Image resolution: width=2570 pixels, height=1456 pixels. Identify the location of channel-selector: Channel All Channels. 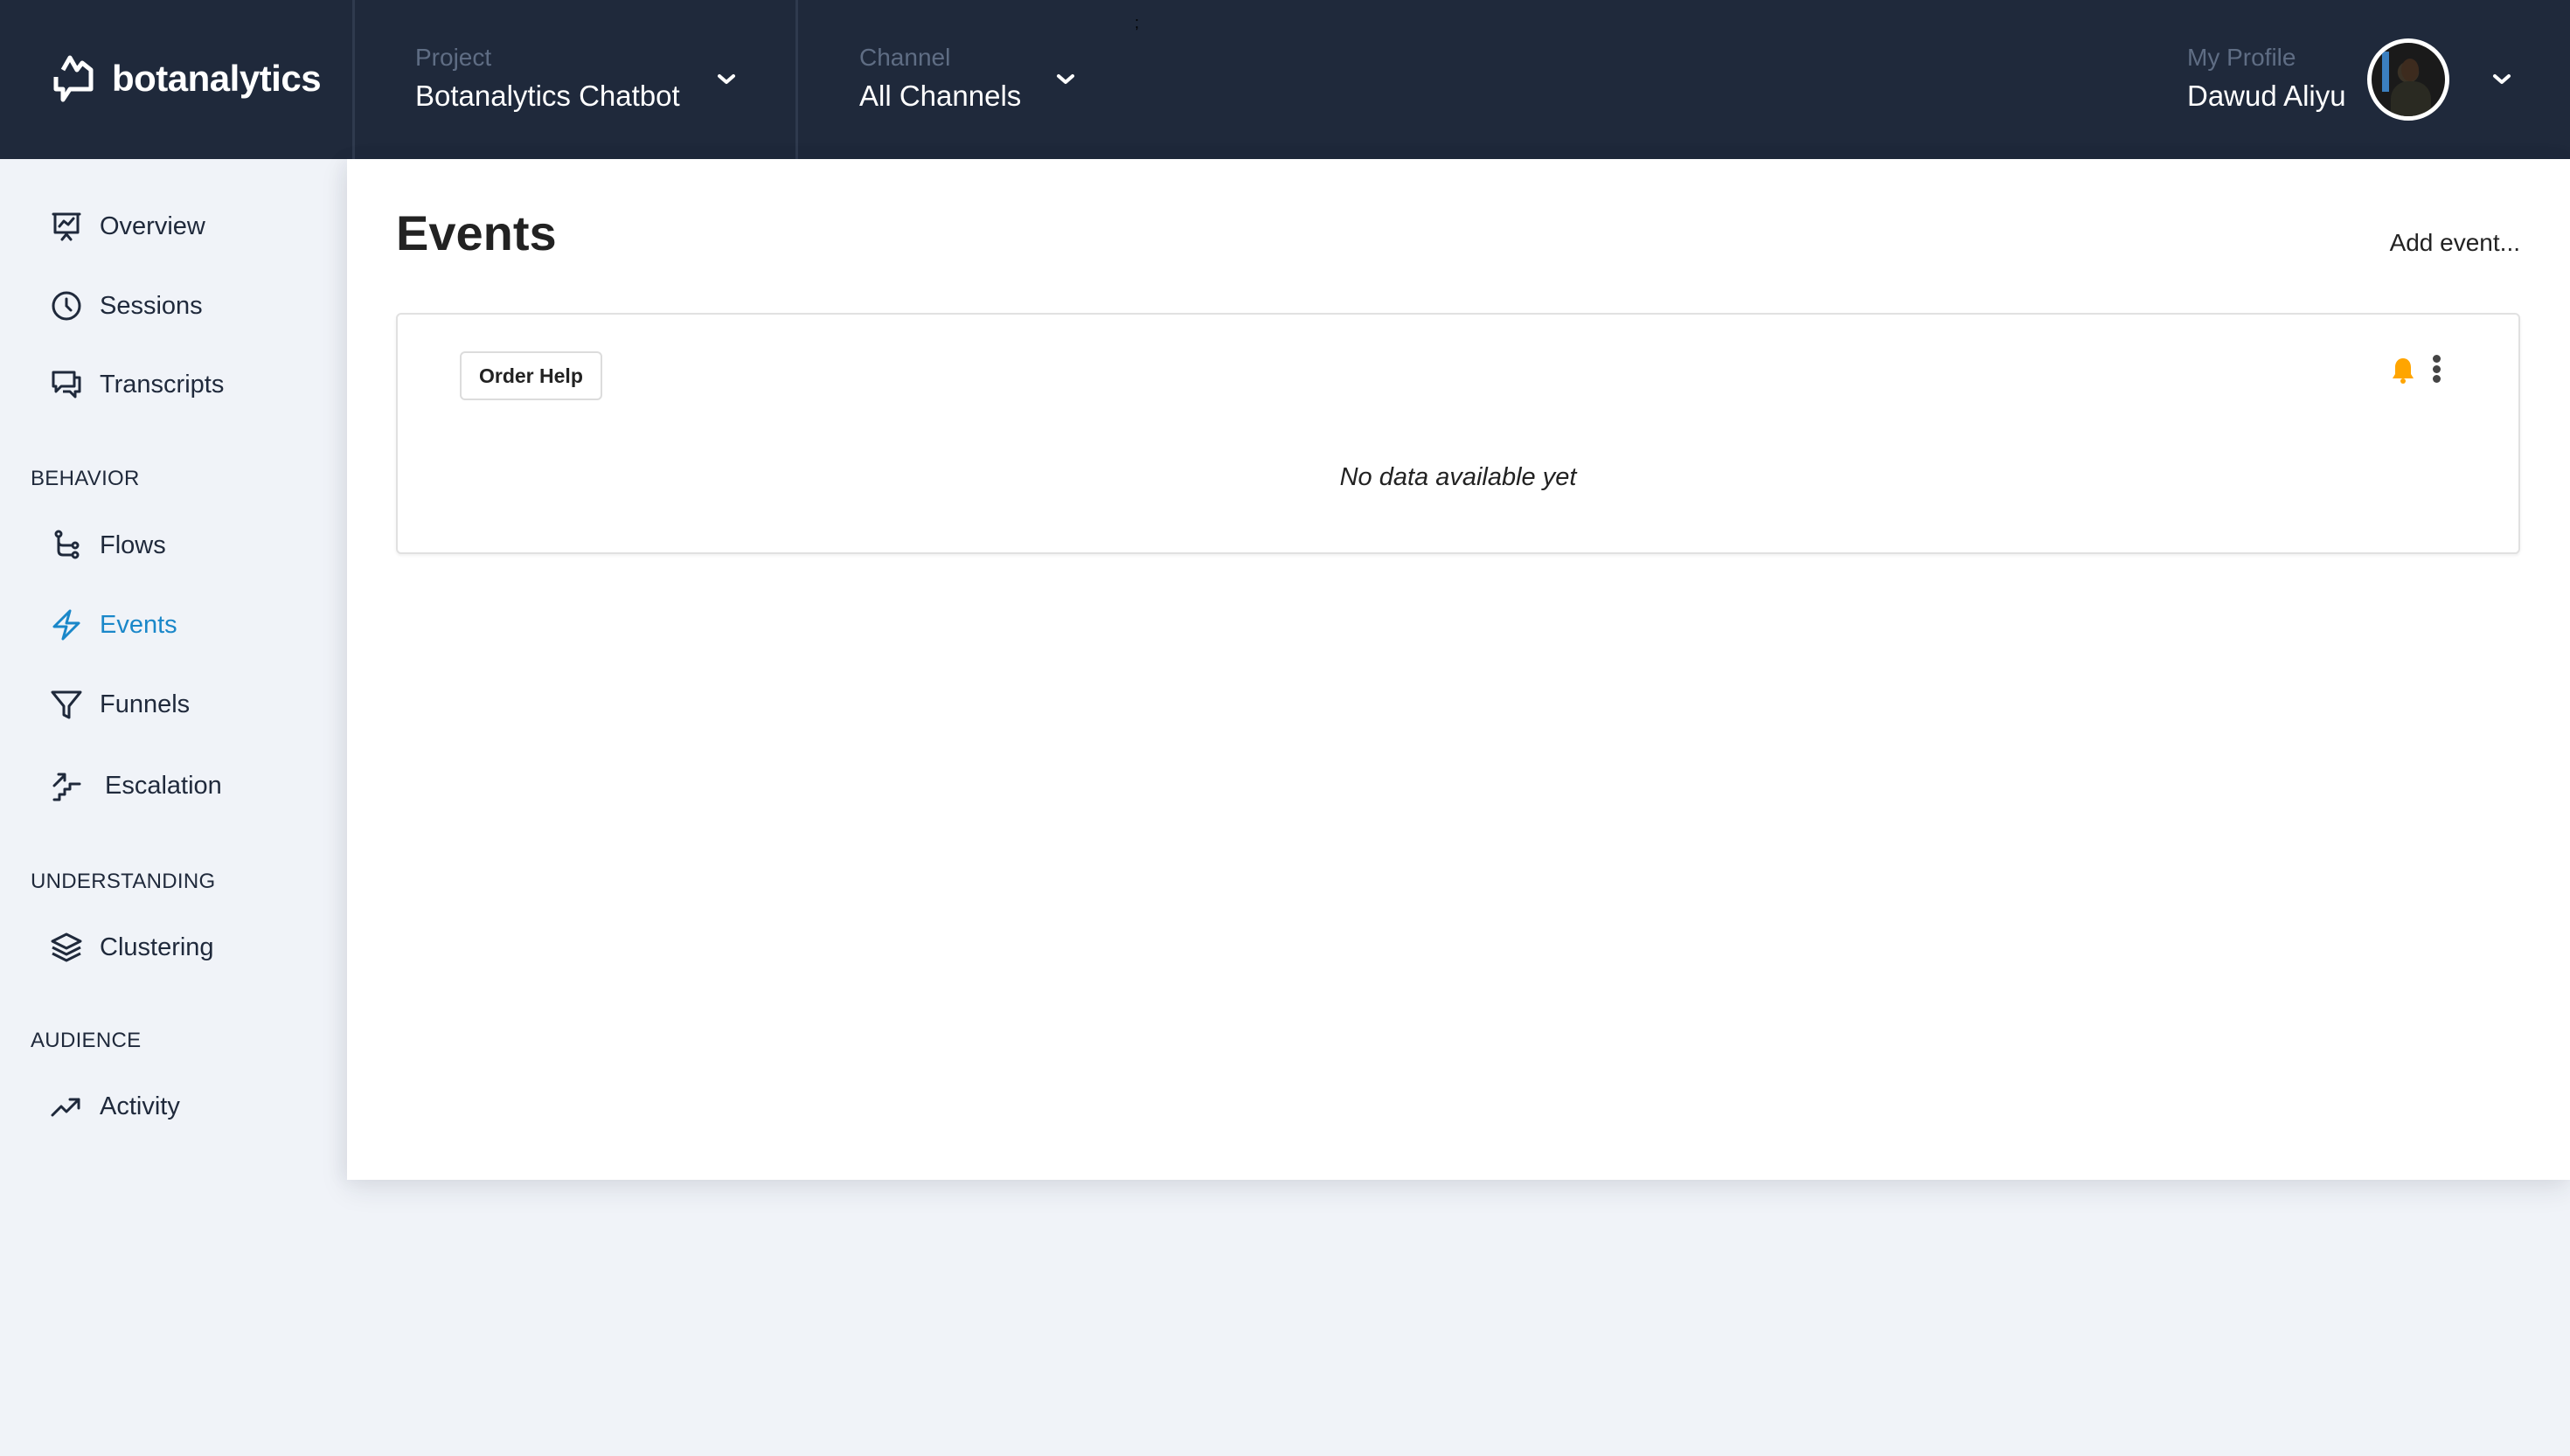
(940, 78).